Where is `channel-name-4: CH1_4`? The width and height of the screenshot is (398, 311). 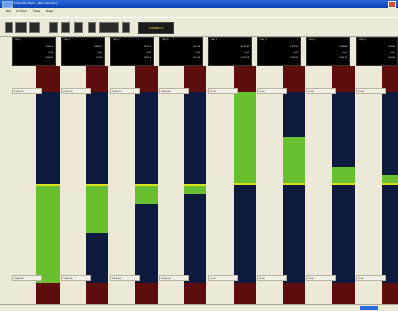 channel-name-4: CH1_4 is located at coordinates (165, 40).